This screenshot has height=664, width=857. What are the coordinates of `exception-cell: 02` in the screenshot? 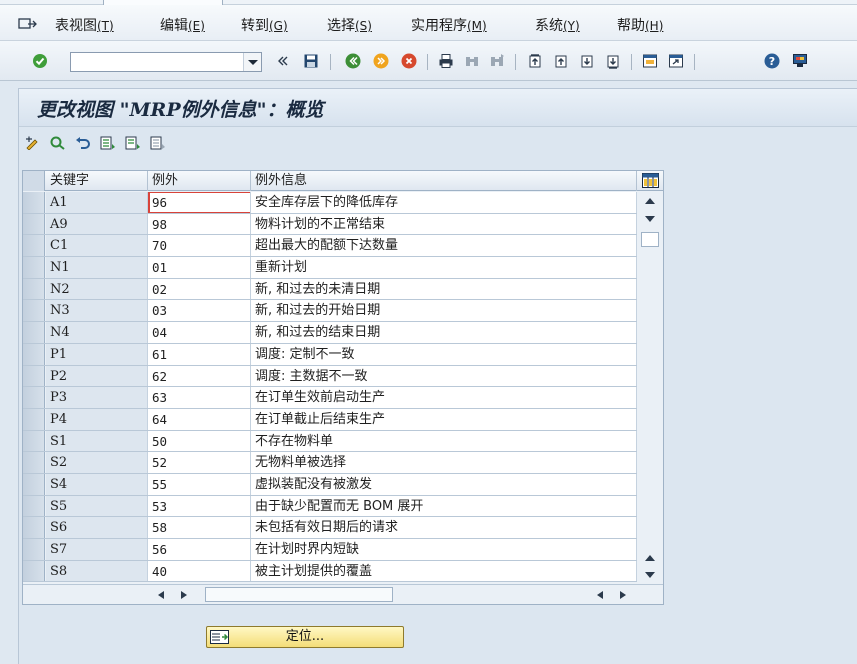 It's located at (199, 289).